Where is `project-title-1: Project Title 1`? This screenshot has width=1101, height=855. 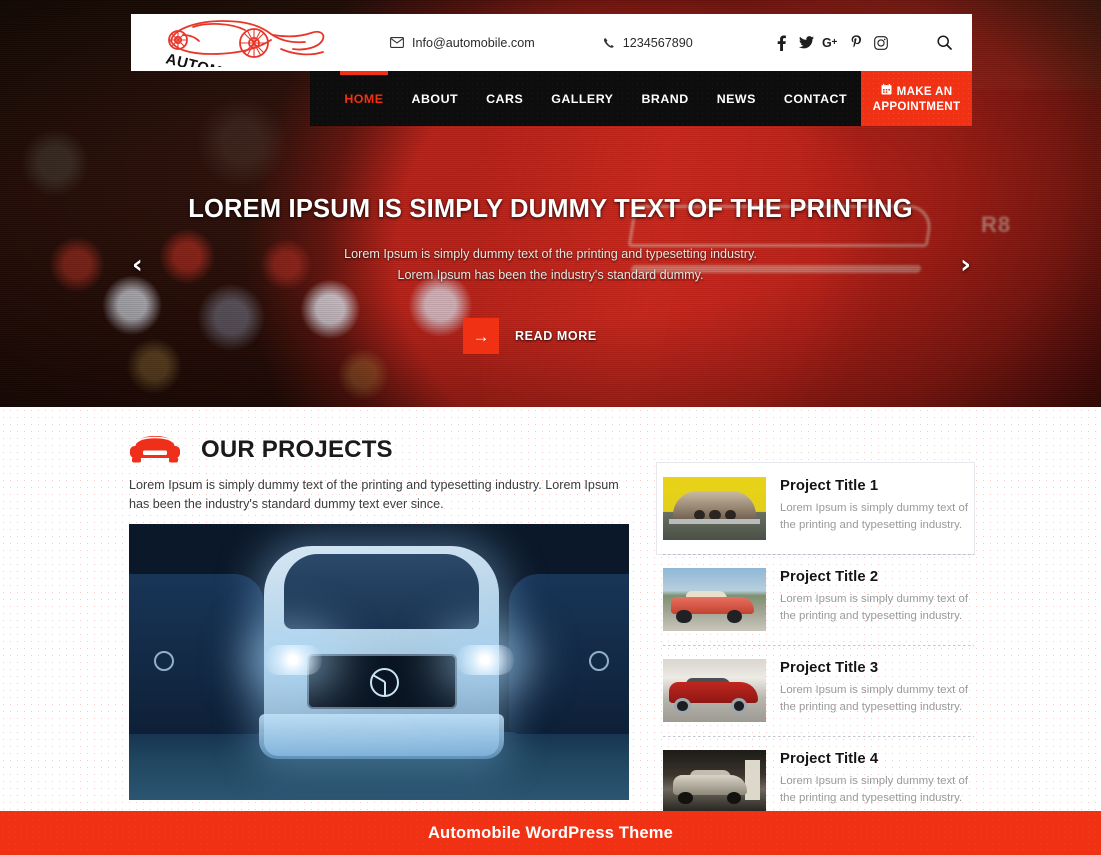
project-title-1: Project Title 1 is located at coordinates (829, 486).